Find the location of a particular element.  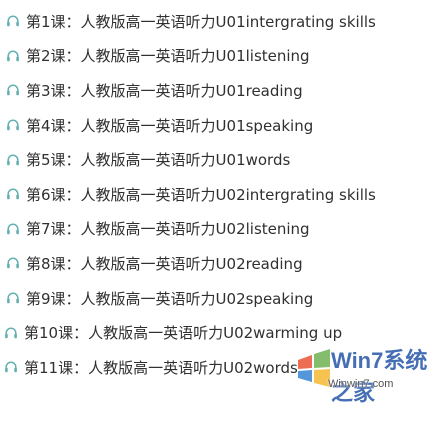

lesson-number: 第4课： is located at coordinates (53, 125).